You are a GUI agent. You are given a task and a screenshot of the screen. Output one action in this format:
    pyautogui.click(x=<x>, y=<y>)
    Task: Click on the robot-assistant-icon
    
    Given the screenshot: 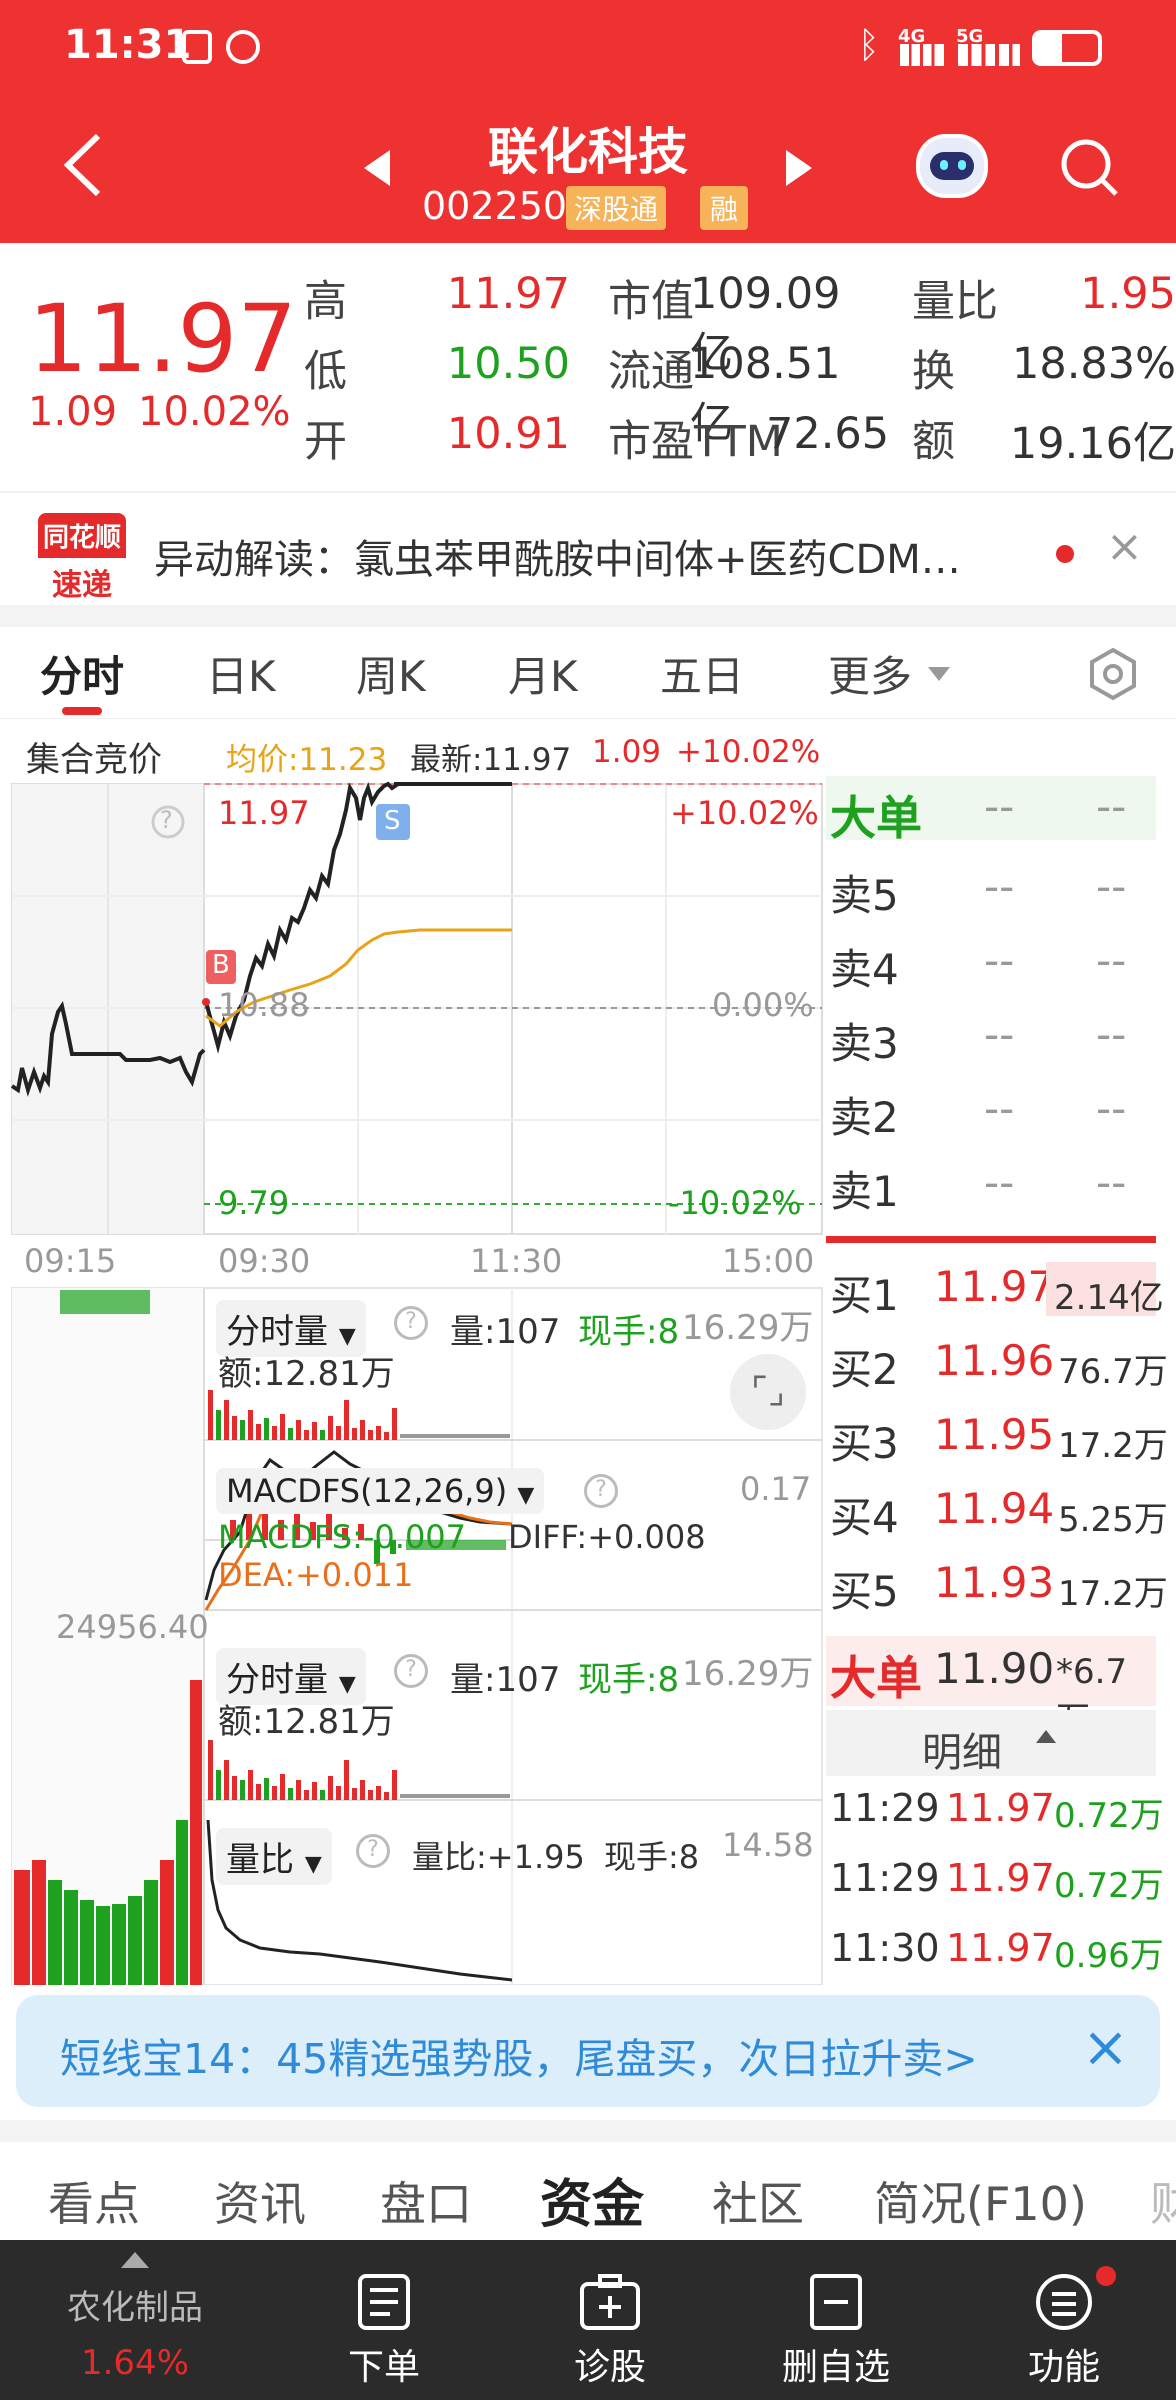 What is the action you would take?
    pyautogui.click(x=952, y=166)
    